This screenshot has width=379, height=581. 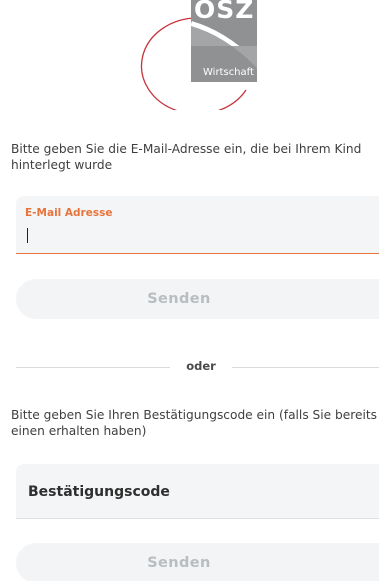 I want to click on text-cursor, so click(x=27, y=235).